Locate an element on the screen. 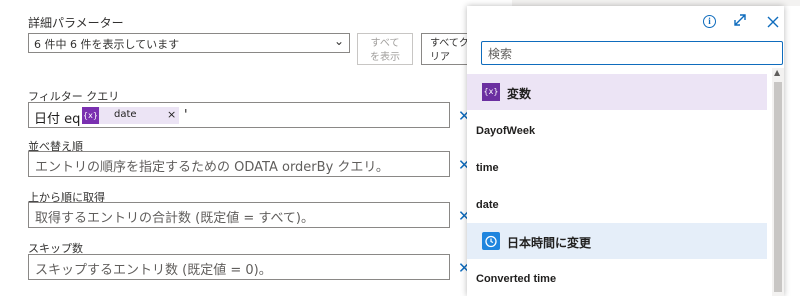  scroll-up-icon: ▲ is located at coordinates (777, 72).